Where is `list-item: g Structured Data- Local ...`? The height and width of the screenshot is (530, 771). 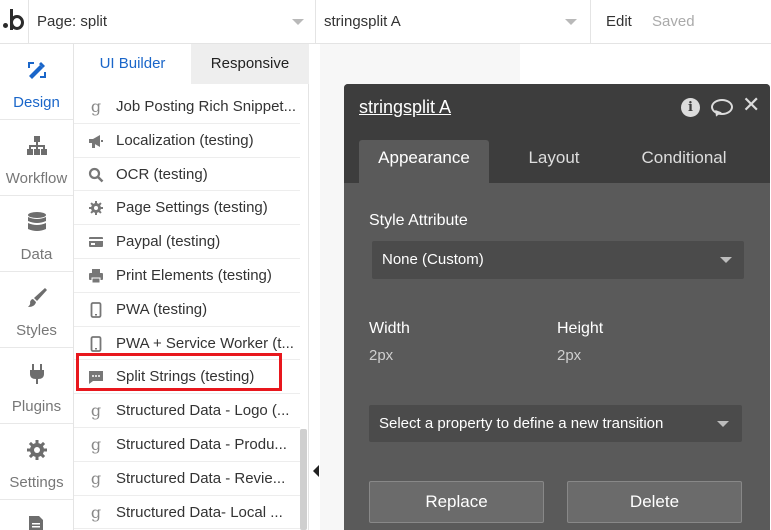 list-item: g Structured Data- Local ... is located at coordinates (187, 513).